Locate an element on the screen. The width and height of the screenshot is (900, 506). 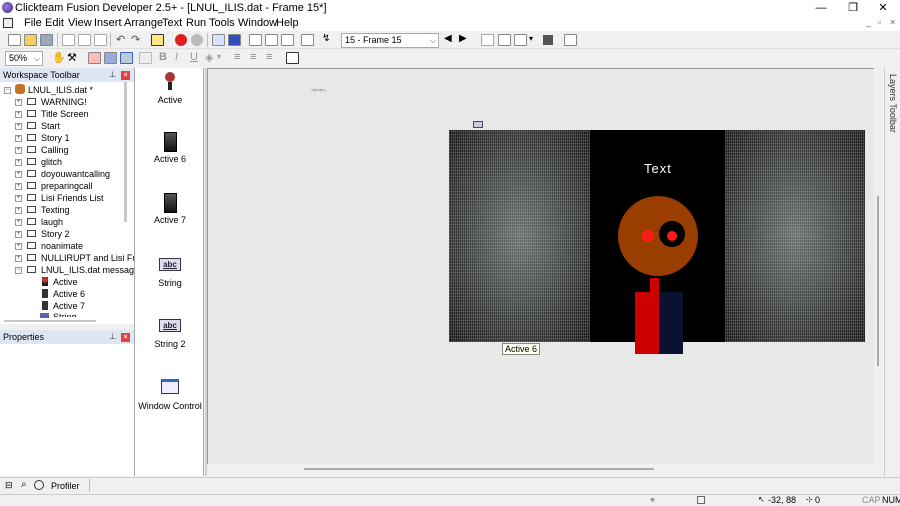
object-item-active-7: Active 7 is located at coordinates (170, 209).